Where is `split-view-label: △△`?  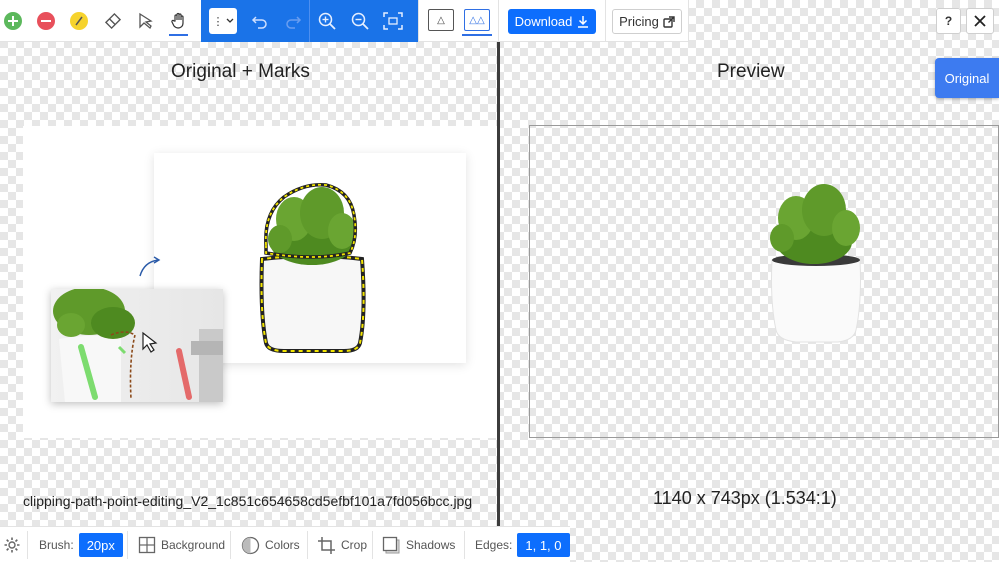
split-view-label: △△ is located at coordinates (477, 20).